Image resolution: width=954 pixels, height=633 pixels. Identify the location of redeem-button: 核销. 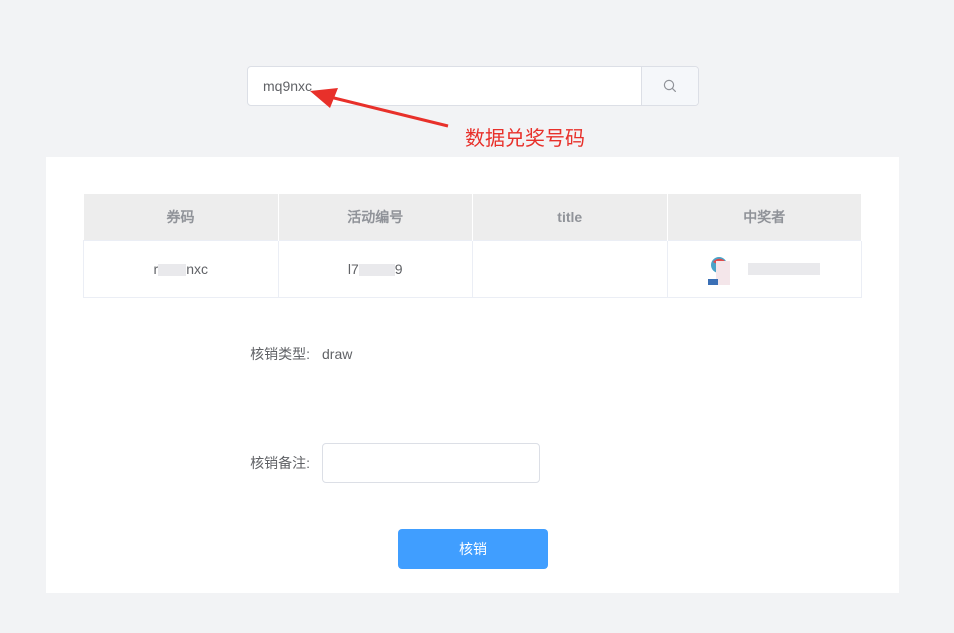
(473, 549).